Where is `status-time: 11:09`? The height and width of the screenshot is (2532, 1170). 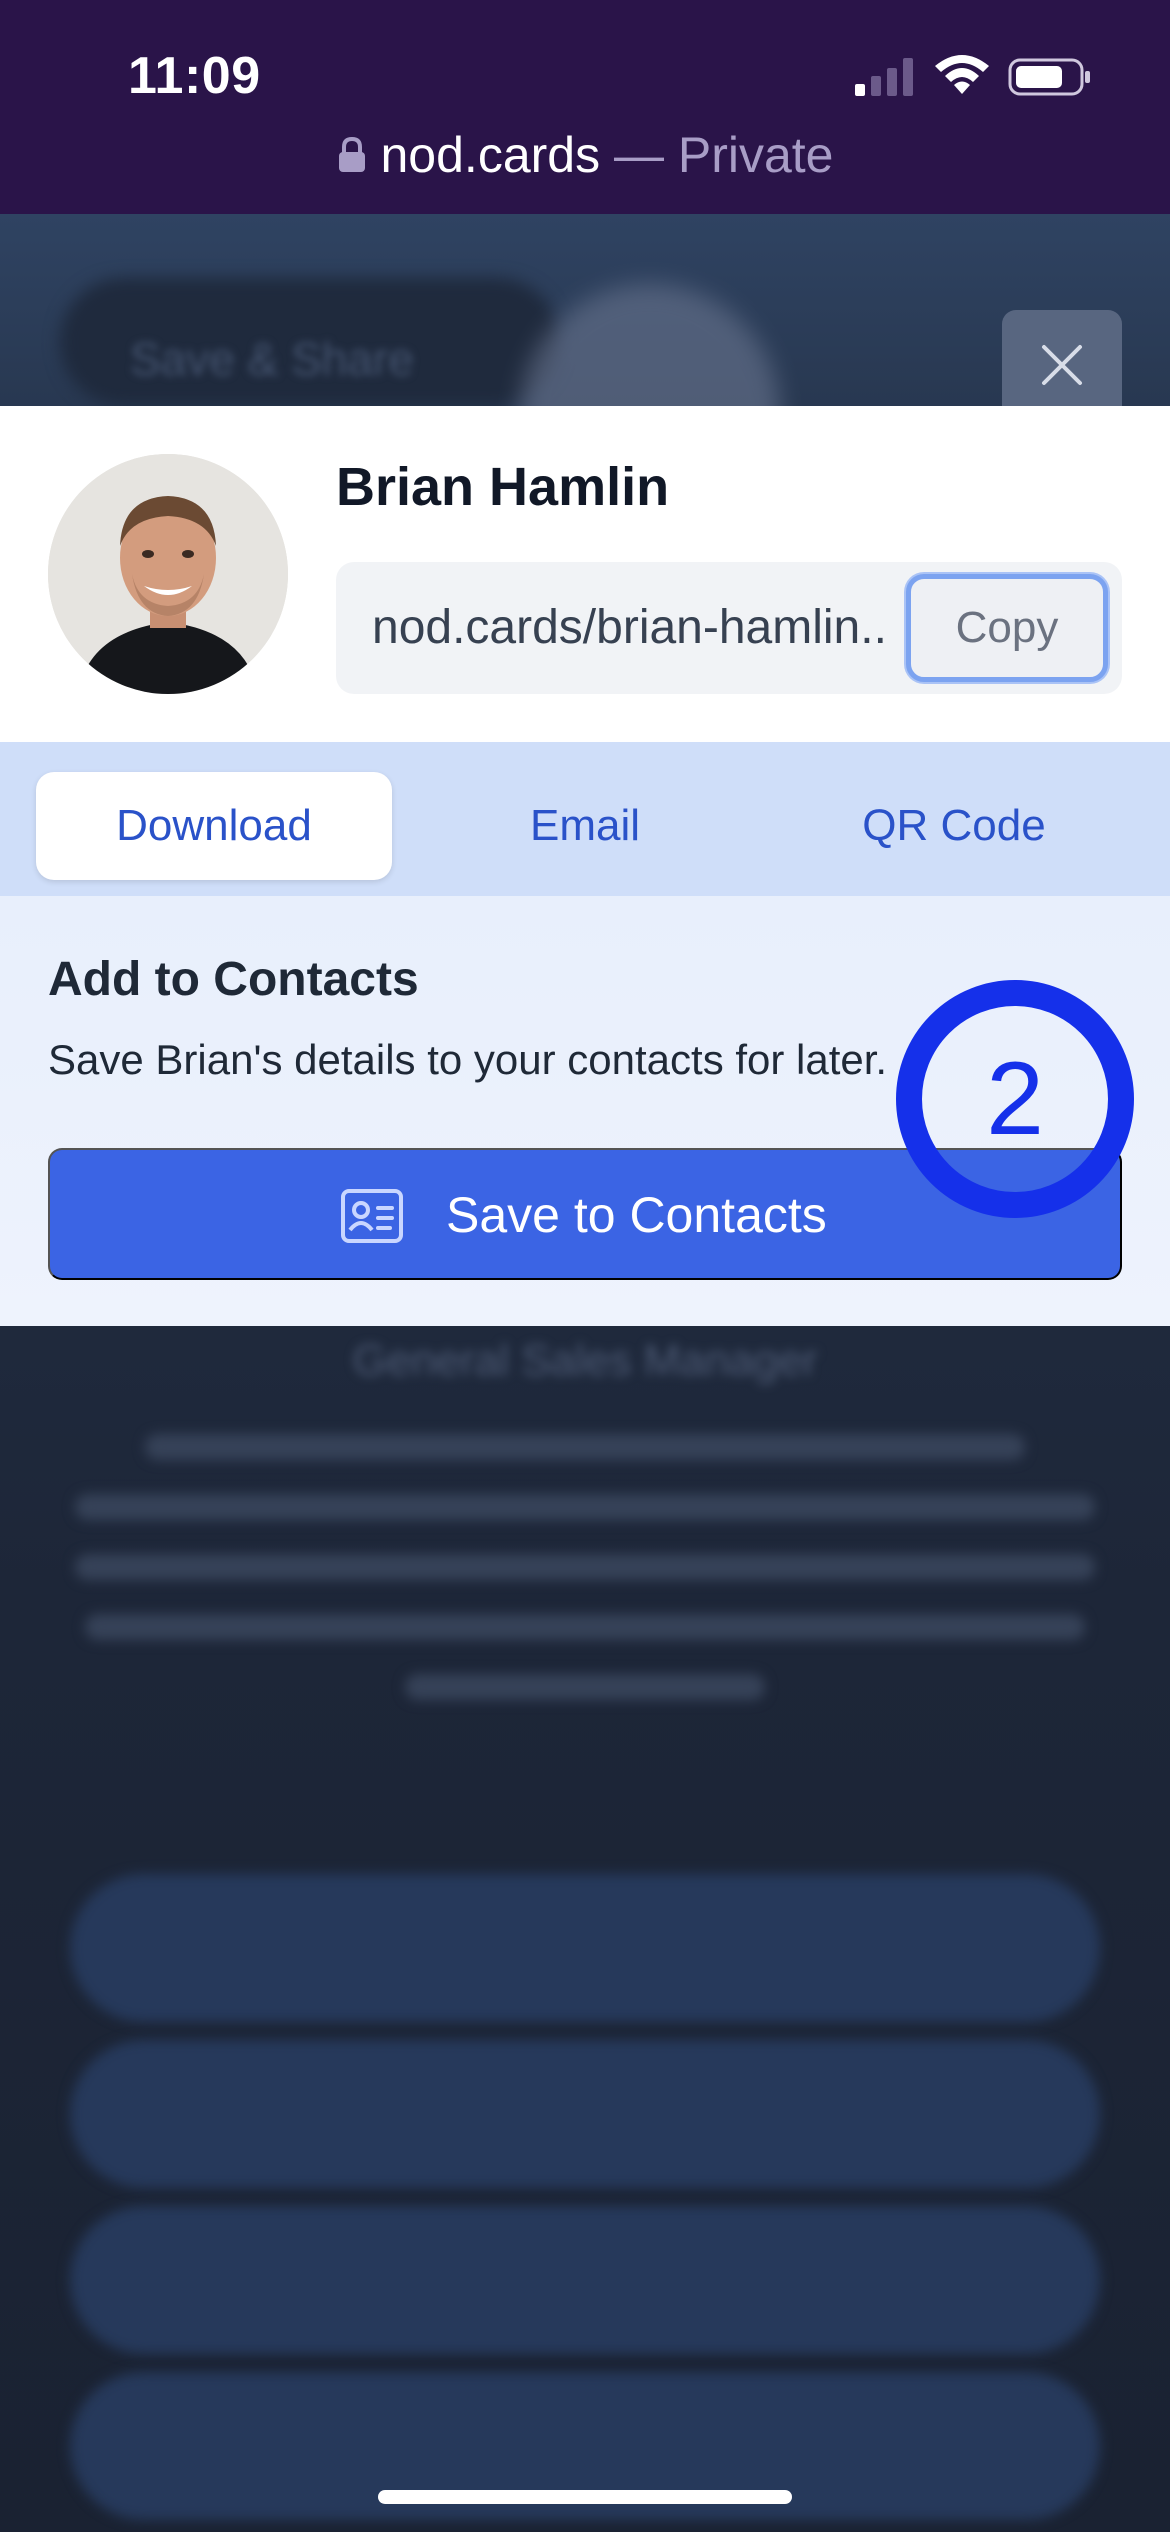
status-time: 11:09 is located at coordinates (194, 76).